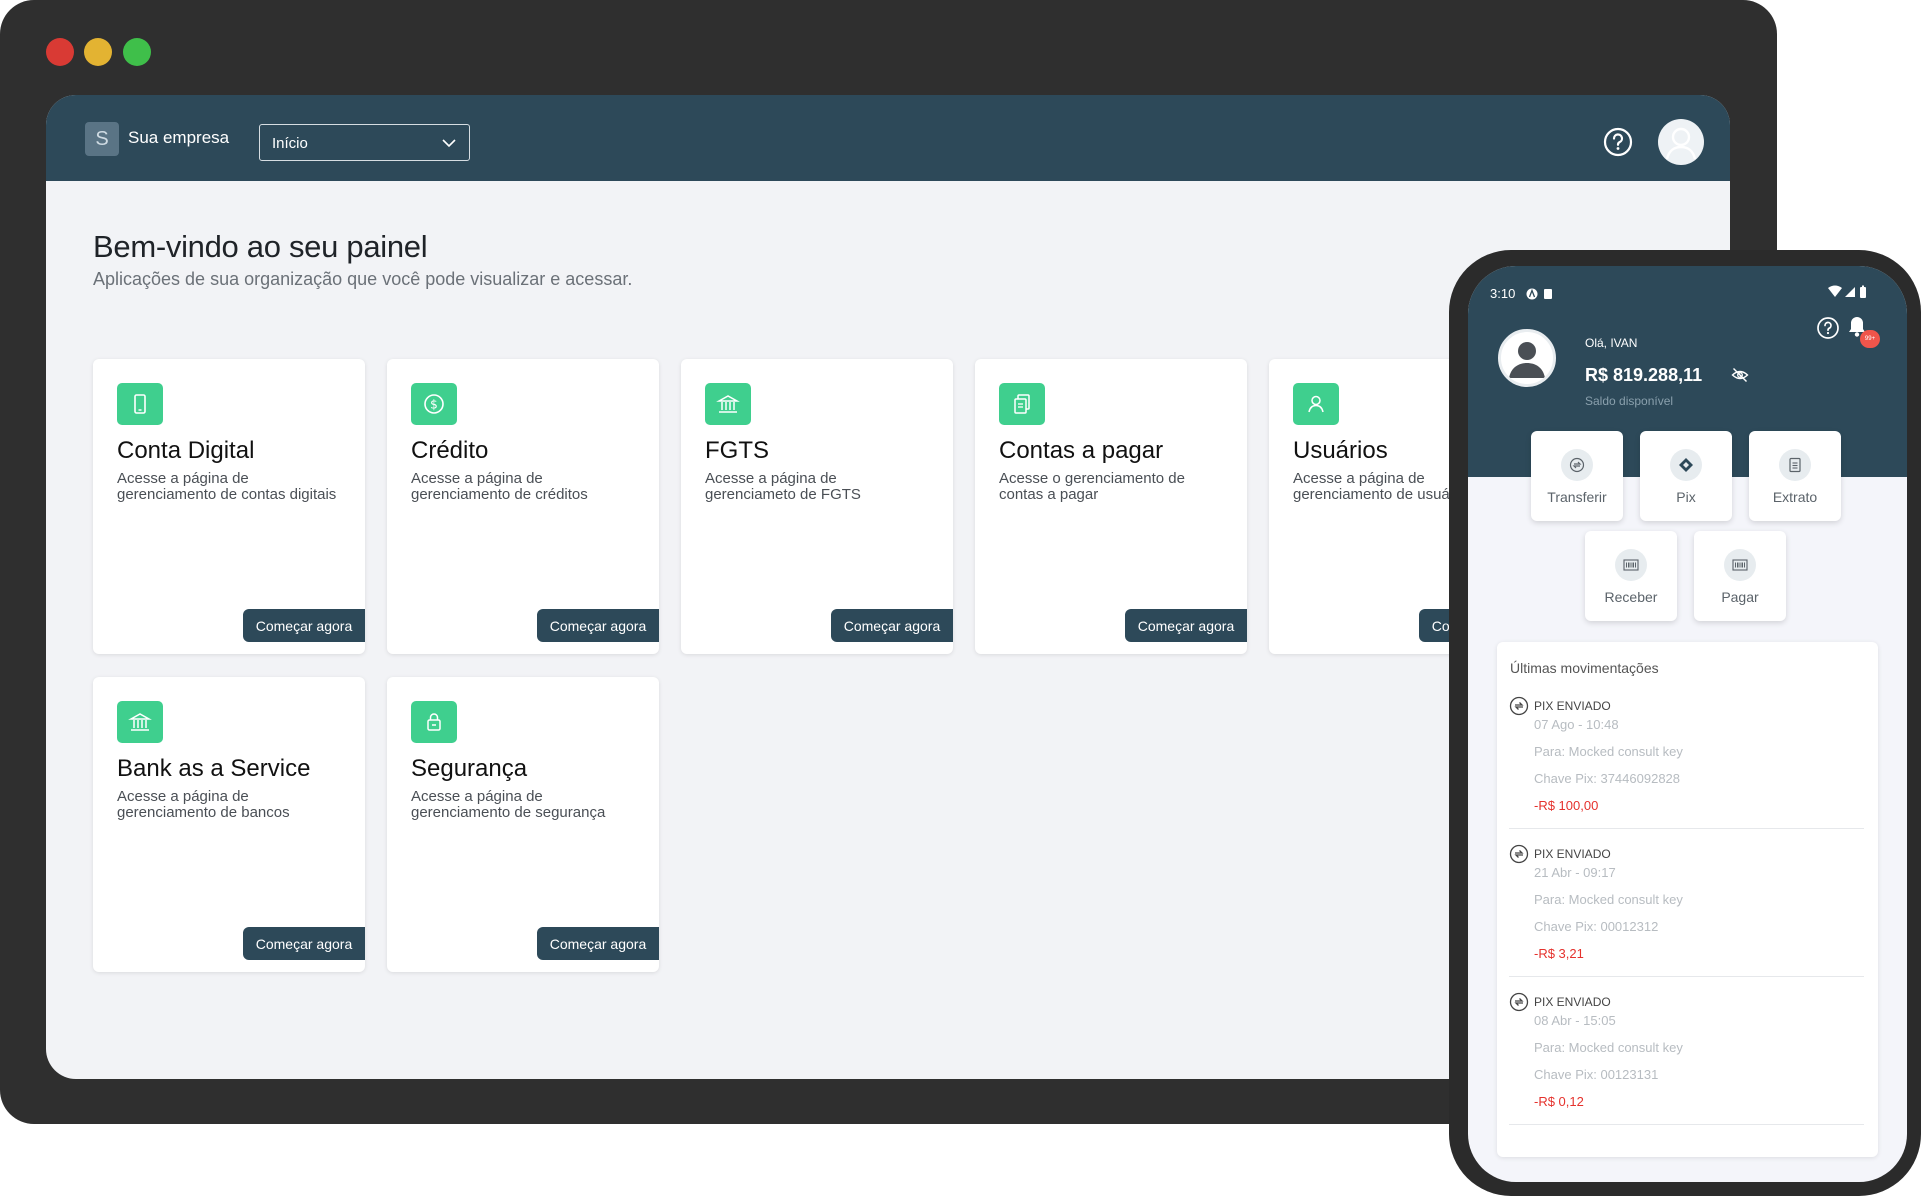 This screenshot has width=1921, height=1196. What do you see at coordinates (1740, 375) in the screenshot?
I see `hide-balance-icon` at bounding box center [1740, 375].